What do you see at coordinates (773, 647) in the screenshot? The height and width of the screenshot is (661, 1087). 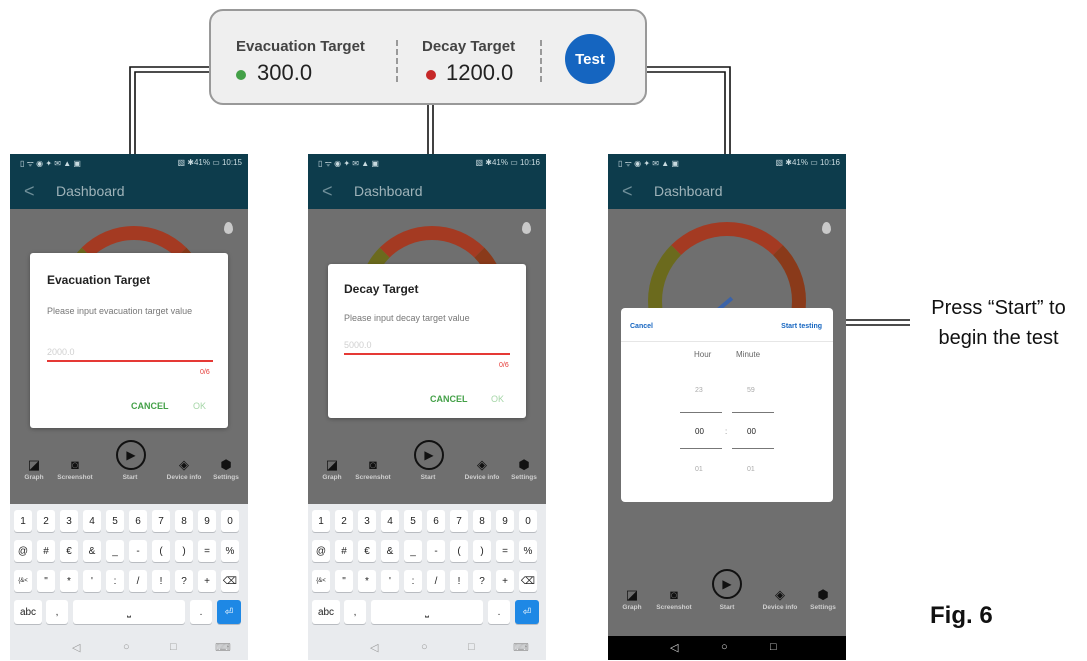 I see `nav-recent-icon: □` at bounding box center [773, 647].